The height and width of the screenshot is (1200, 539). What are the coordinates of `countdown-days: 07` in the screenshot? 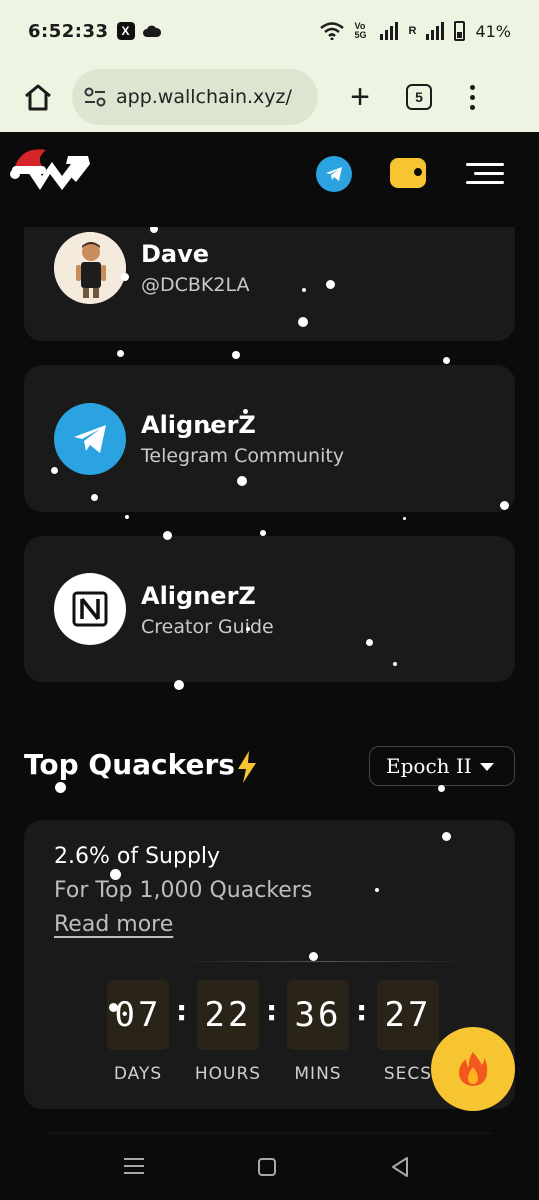 It's located at (138, 1015).